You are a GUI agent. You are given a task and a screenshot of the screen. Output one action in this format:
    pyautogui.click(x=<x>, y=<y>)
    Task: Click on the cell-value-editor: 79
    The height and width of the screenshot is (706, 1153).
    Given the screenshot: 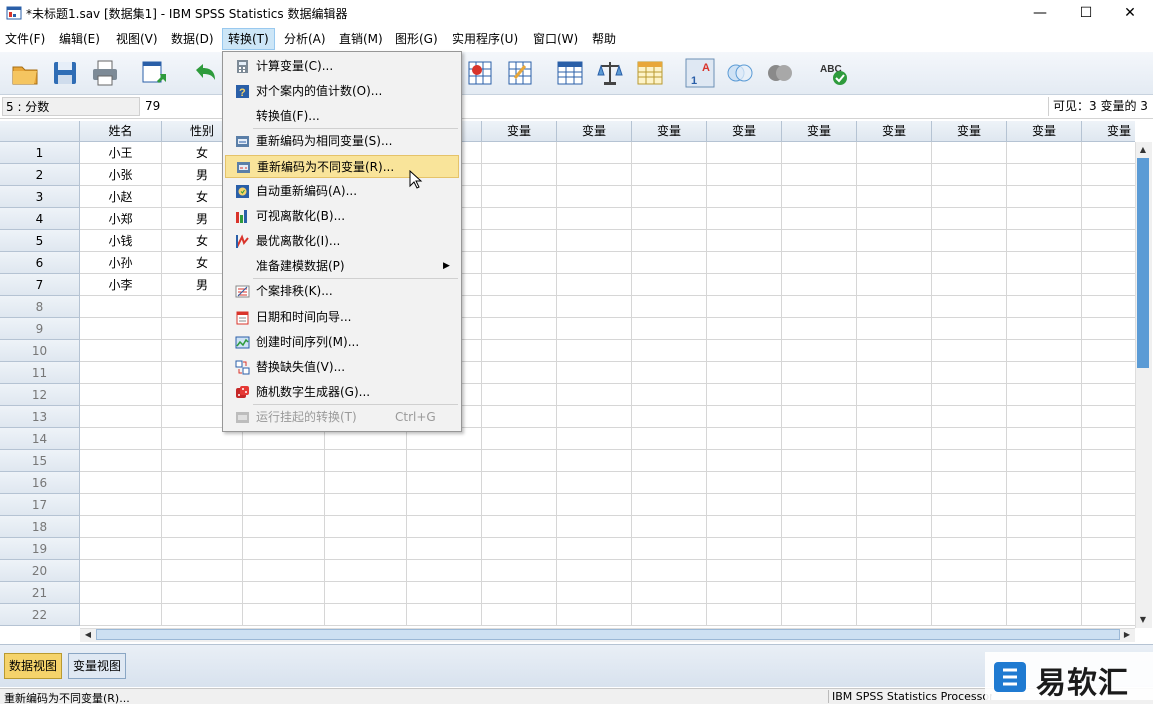 What is the action you would take?
    pyautogui.click(x=183, y=106)
    